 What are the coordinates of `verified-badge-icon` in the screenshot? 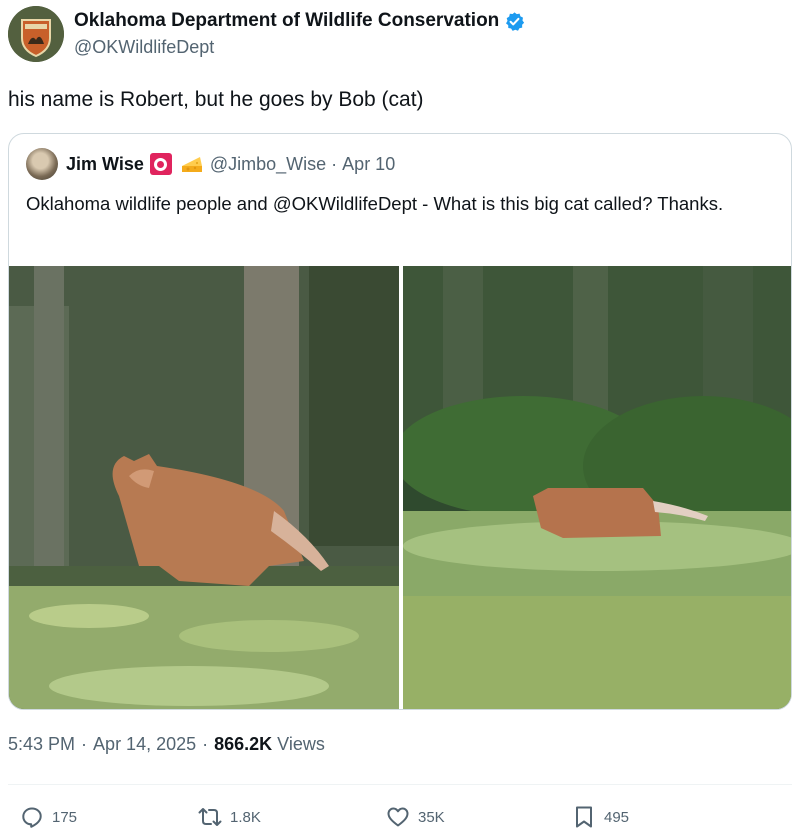 It's located at (515, 21).